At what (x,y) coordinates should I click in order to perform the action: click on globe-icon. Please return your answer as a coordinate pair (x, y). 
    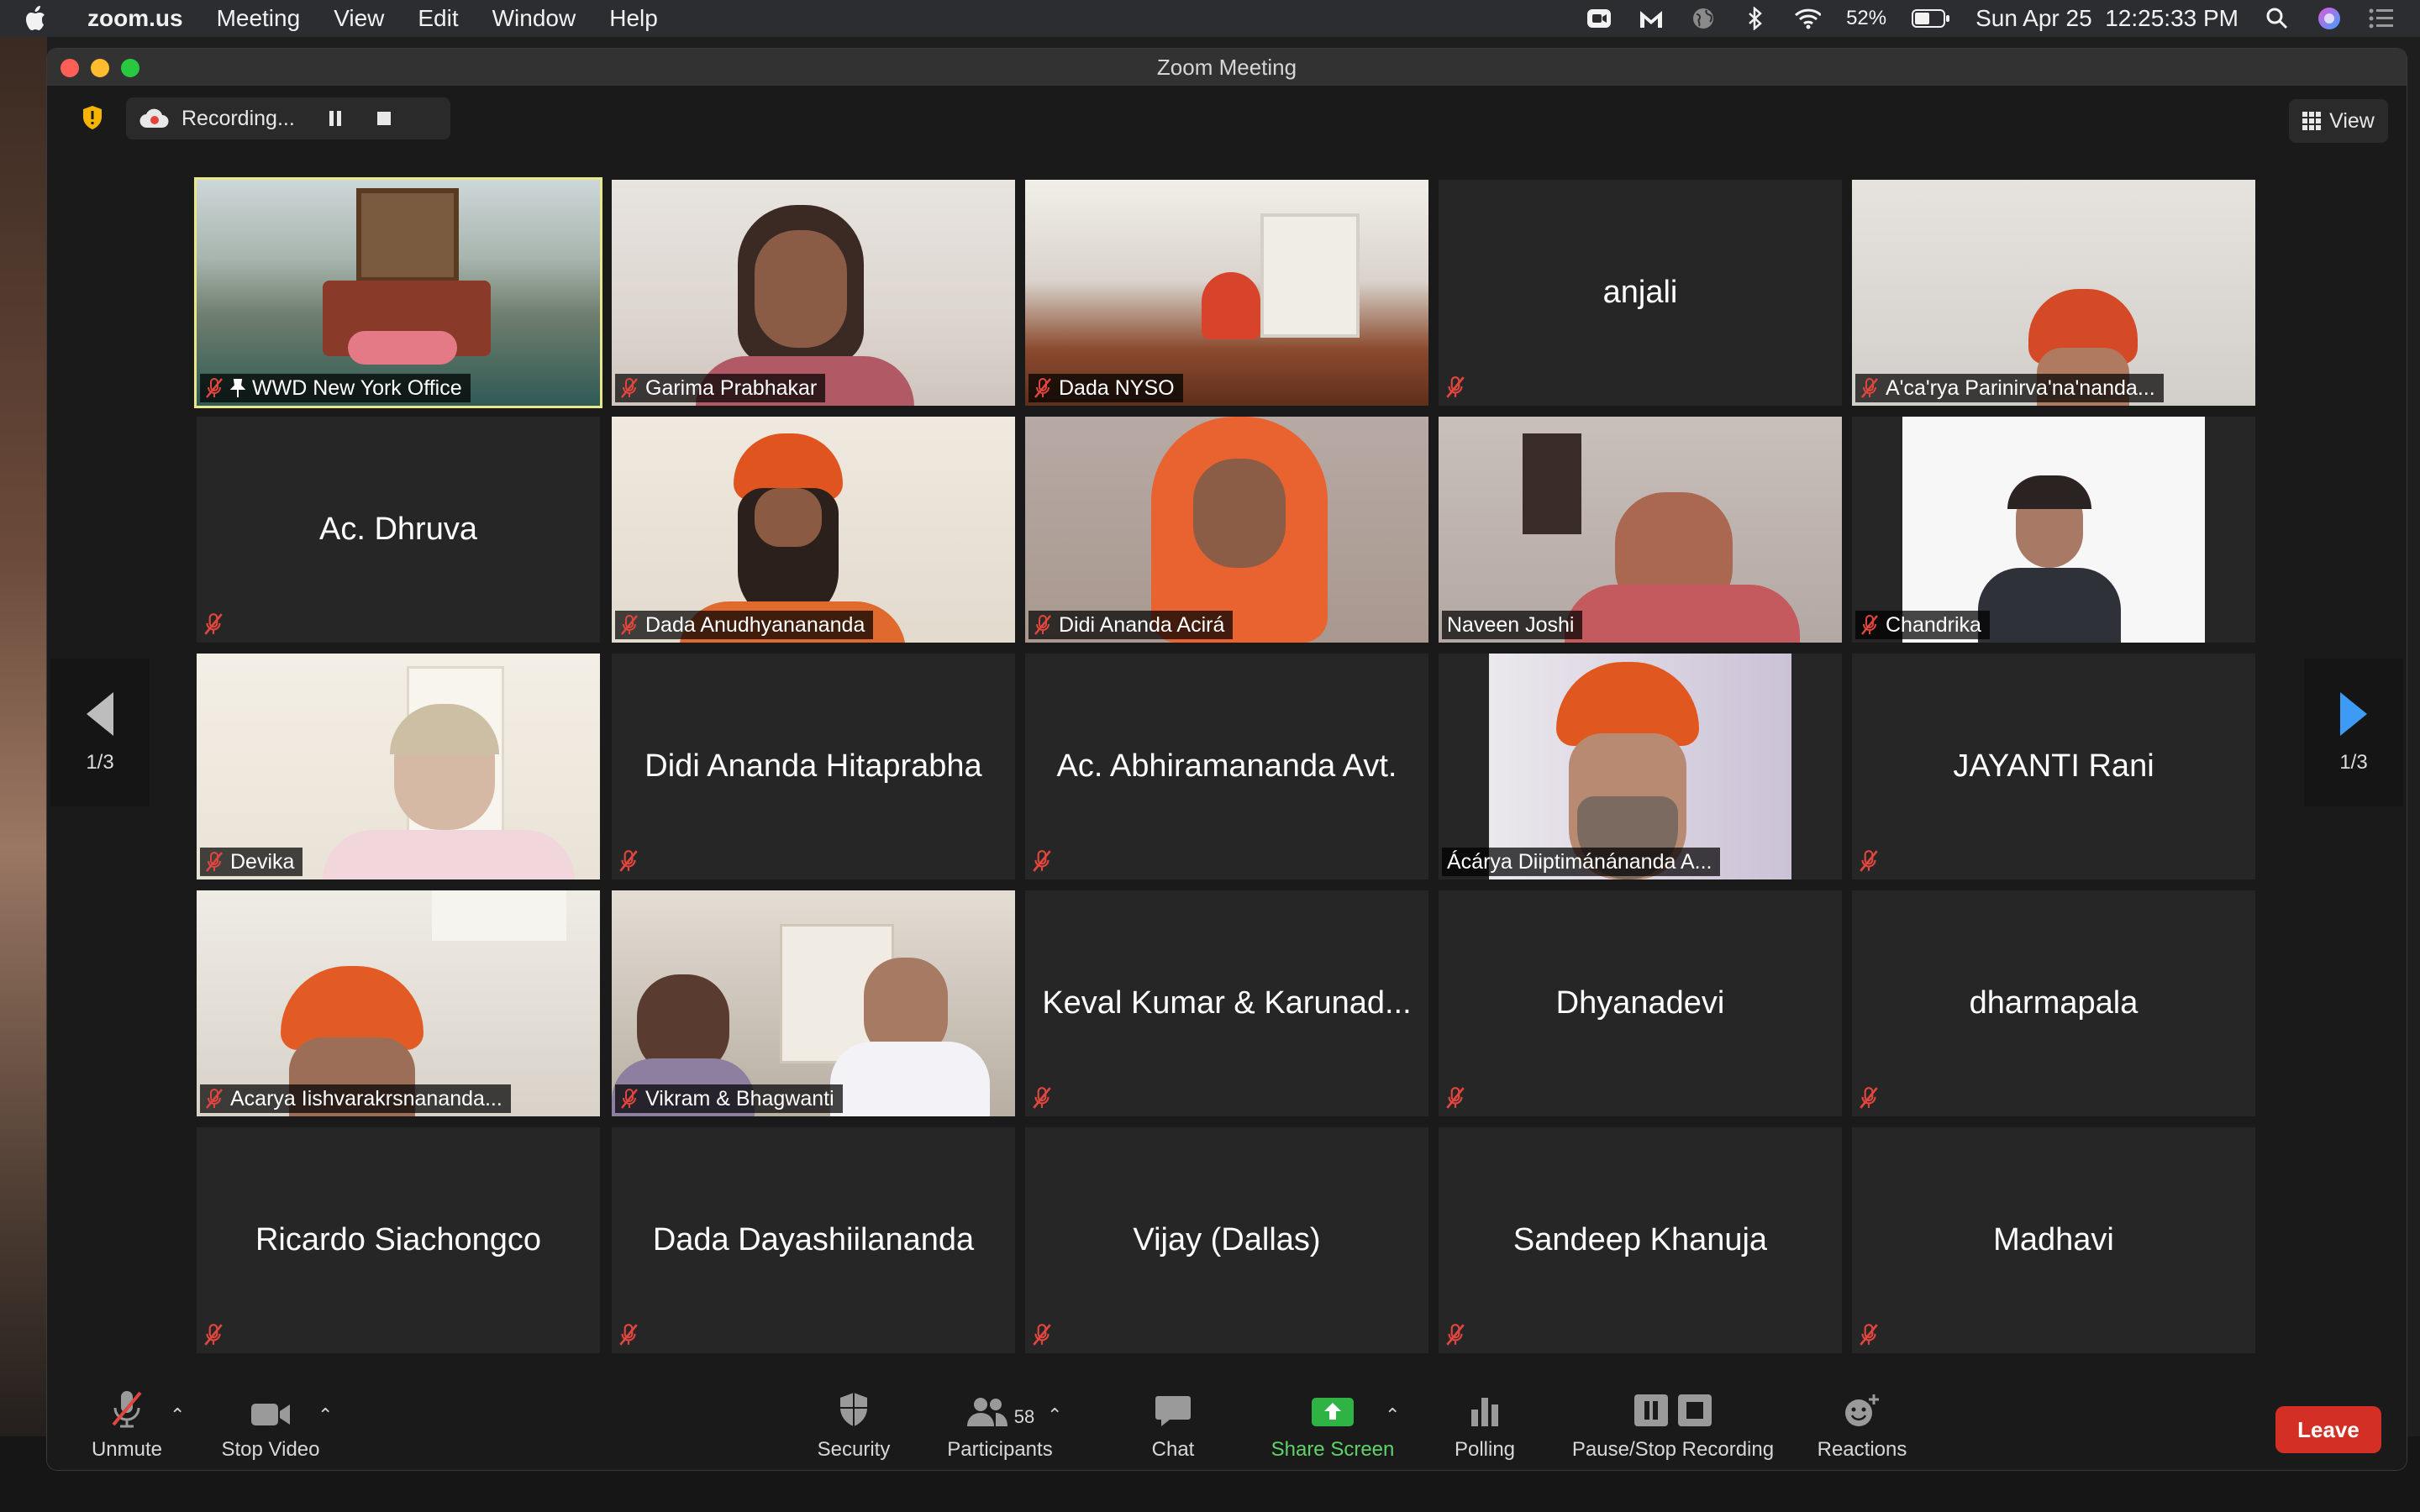
    Looking at the image, I should click on (1704, 18).